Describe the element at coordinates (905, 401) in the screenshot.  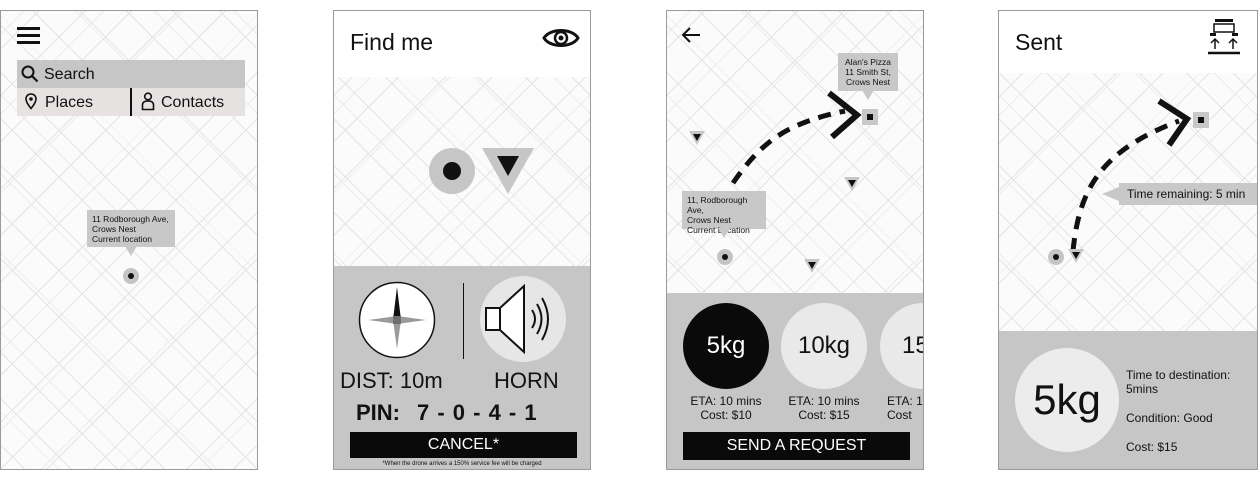
I see `option-eta: ETA: 1(` at that location.